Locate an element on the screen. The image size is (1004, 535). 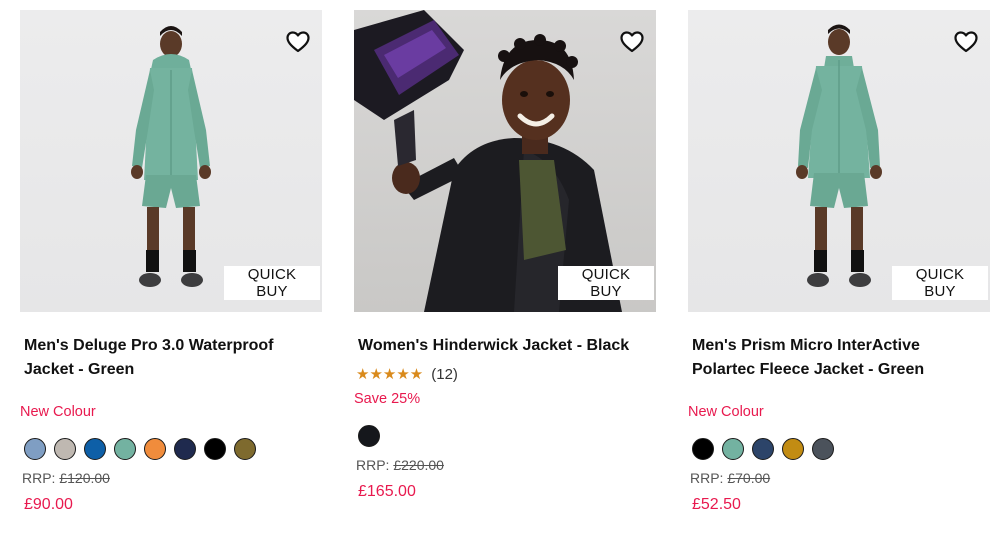
product-title: Women's Hinderwick Jacket - Black is located at coordinates (500, 346).